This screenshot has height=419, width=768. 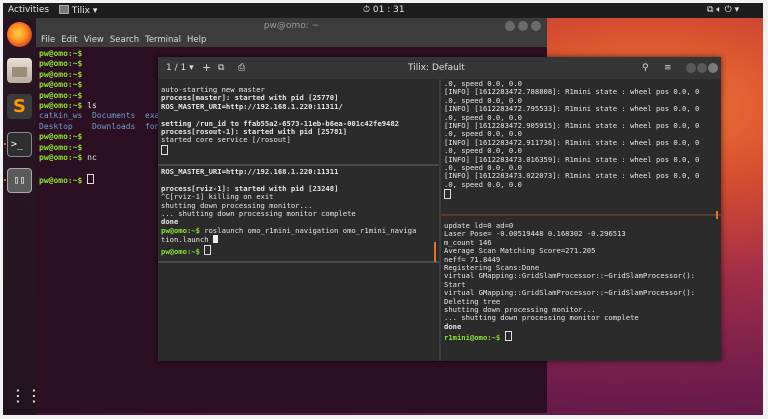 I want to click on dock: S >_ ▯▯ ⋮⋮⋮, so click(x=30, y=216).